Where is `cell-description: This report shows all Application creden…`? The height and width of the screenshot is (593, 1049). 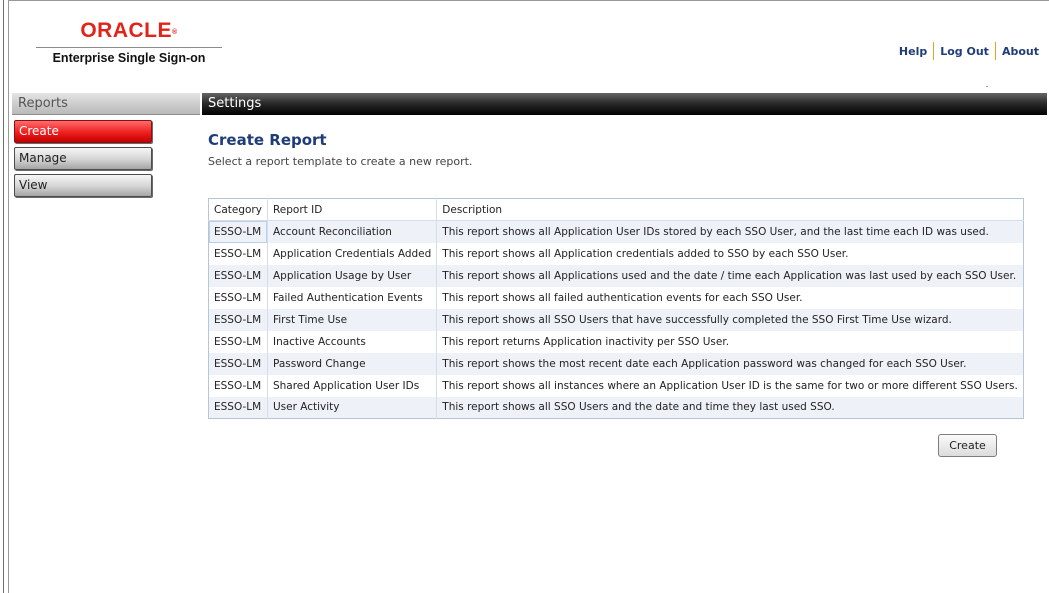
cell-description: This report shows all Application creden… is located at coordinates (645, 253).